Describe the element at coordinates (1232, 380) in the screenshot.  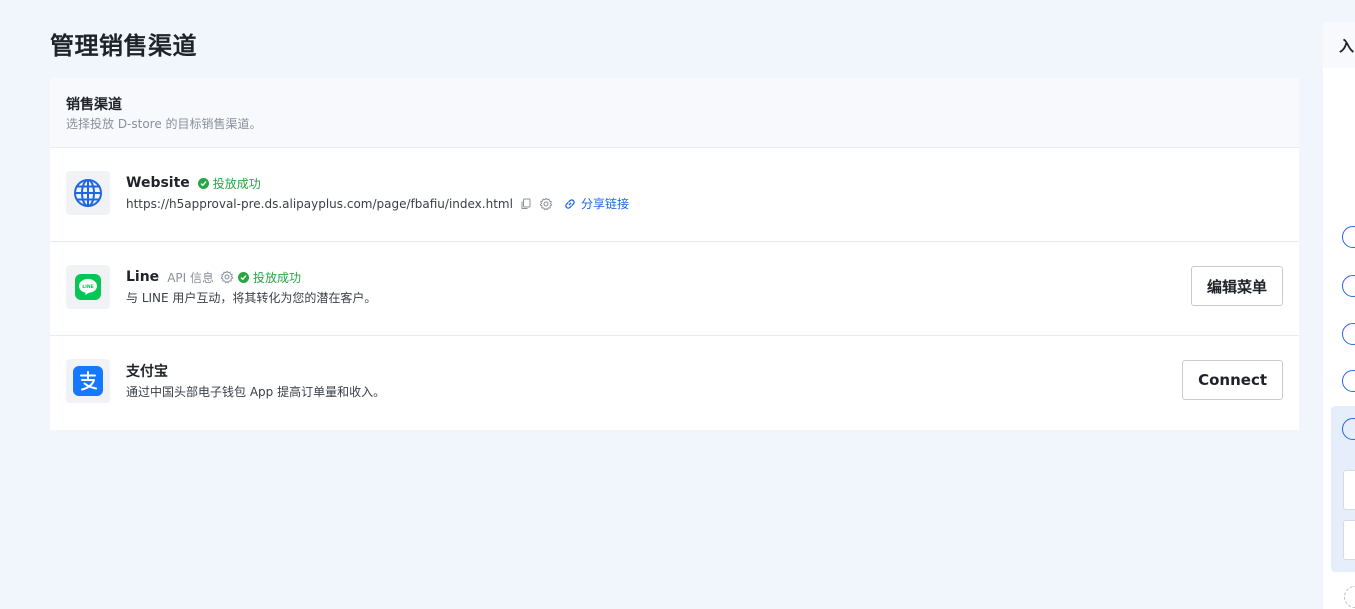
I see `connect-button: Connect` at that location.